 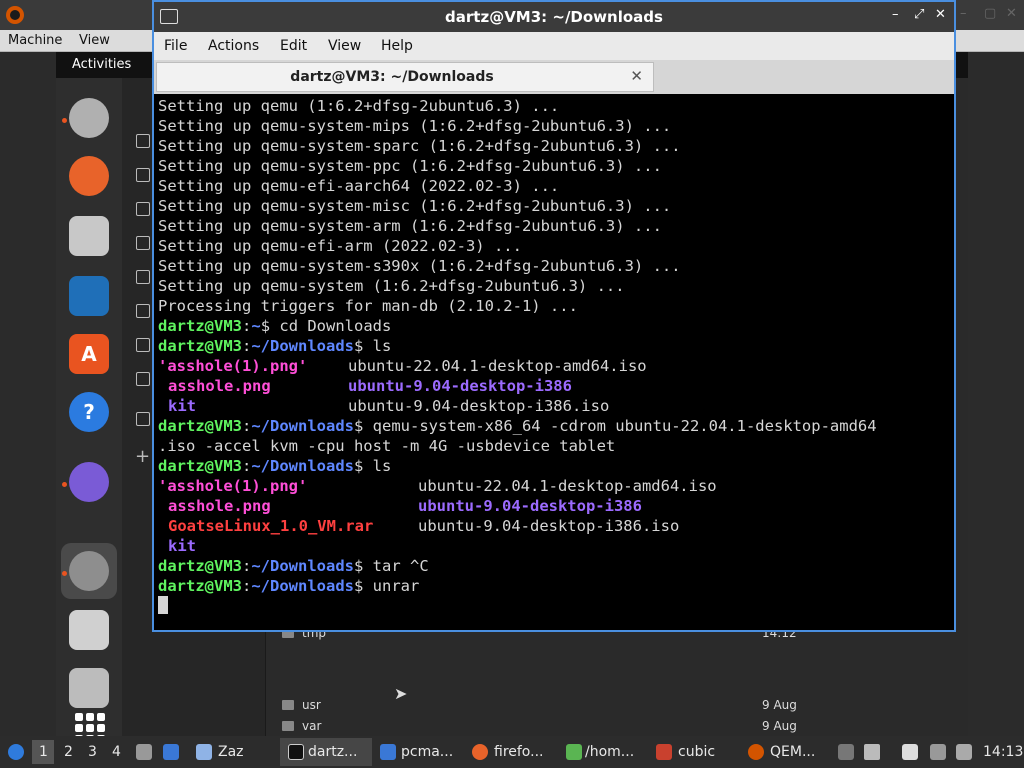 What do you see at coordinates (43, 752) in the screenshot?
I see `workspace-1: 1` at bounding box center [43, 752].